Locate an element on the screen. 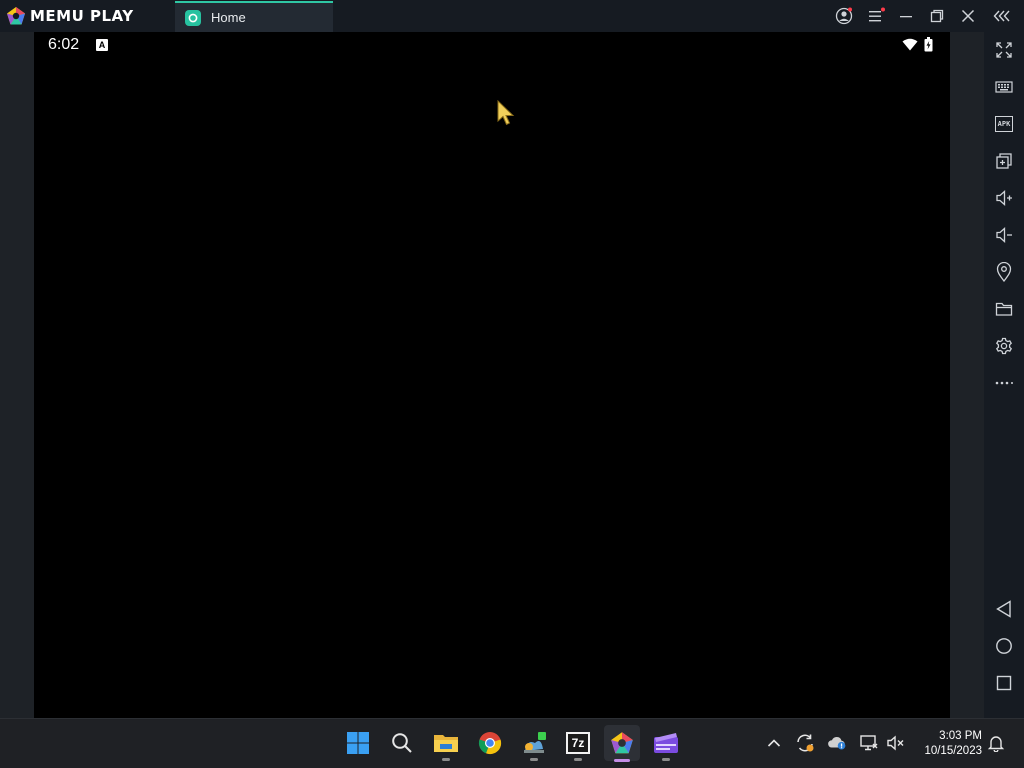 This screenshot has width=1024, height=768. volume-muted-icon is located at coordinates (895, 743).